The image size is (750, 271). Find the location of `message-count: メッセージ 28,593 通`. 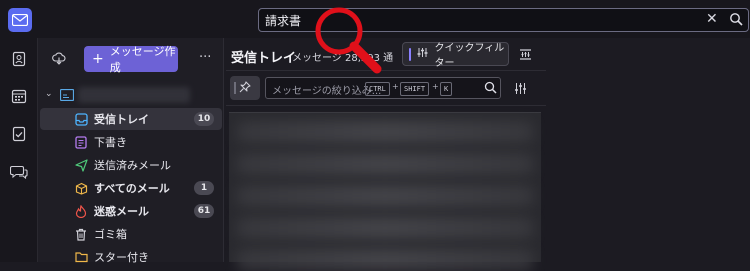

message-count: メッセージ 28,593 通 is located at coordinates (343, 58).